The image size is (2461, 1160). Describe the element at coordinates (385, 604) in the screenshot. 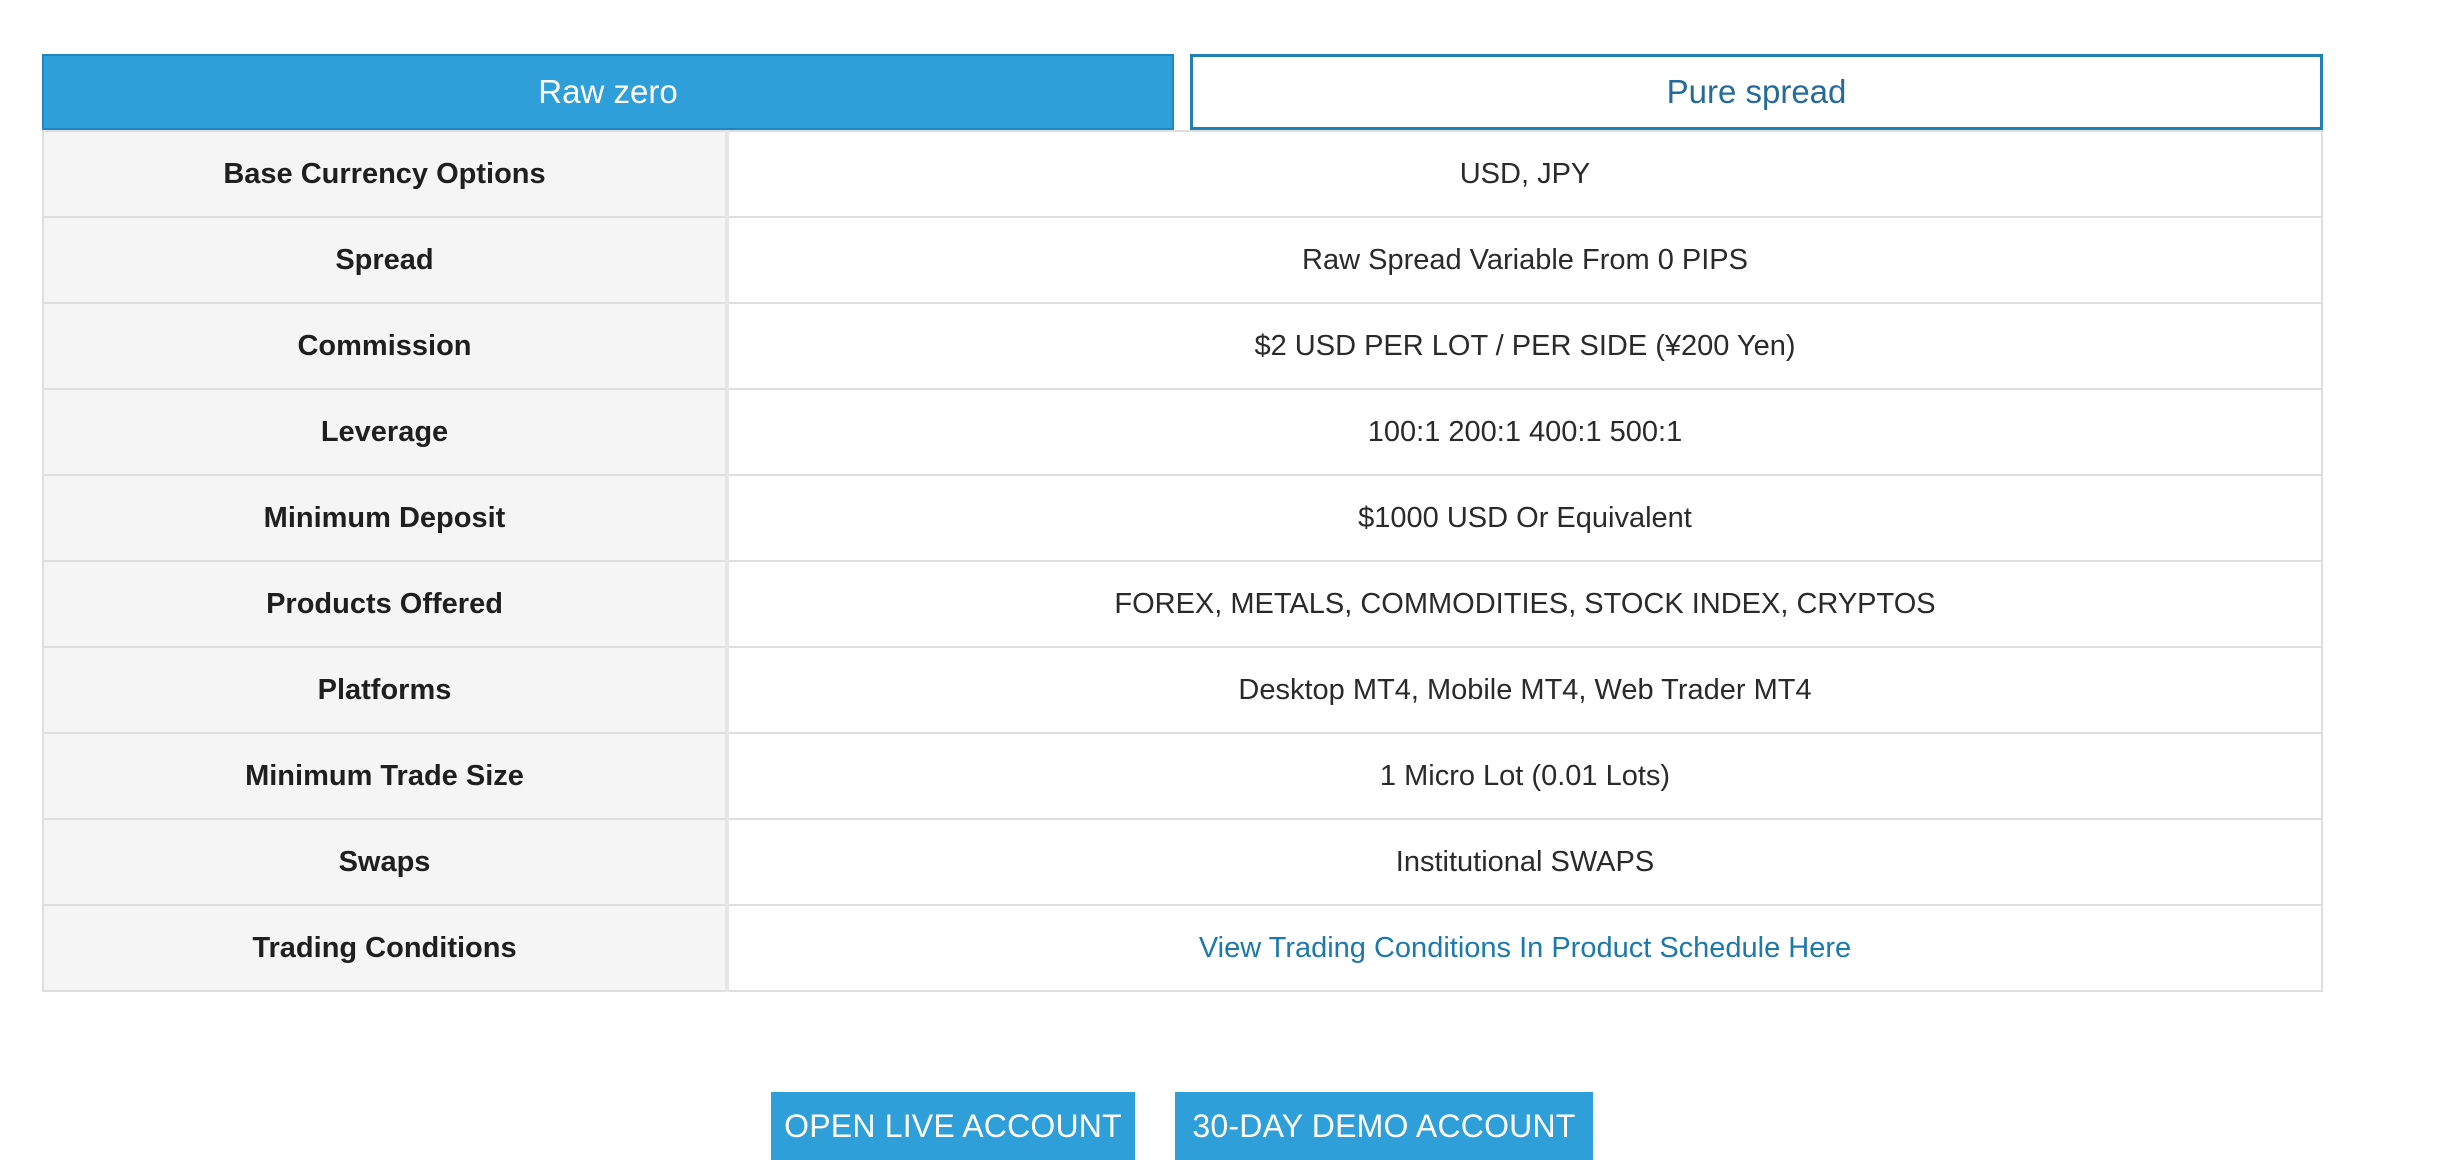

I see `row-label-products-offered: Products Offered` at that location.